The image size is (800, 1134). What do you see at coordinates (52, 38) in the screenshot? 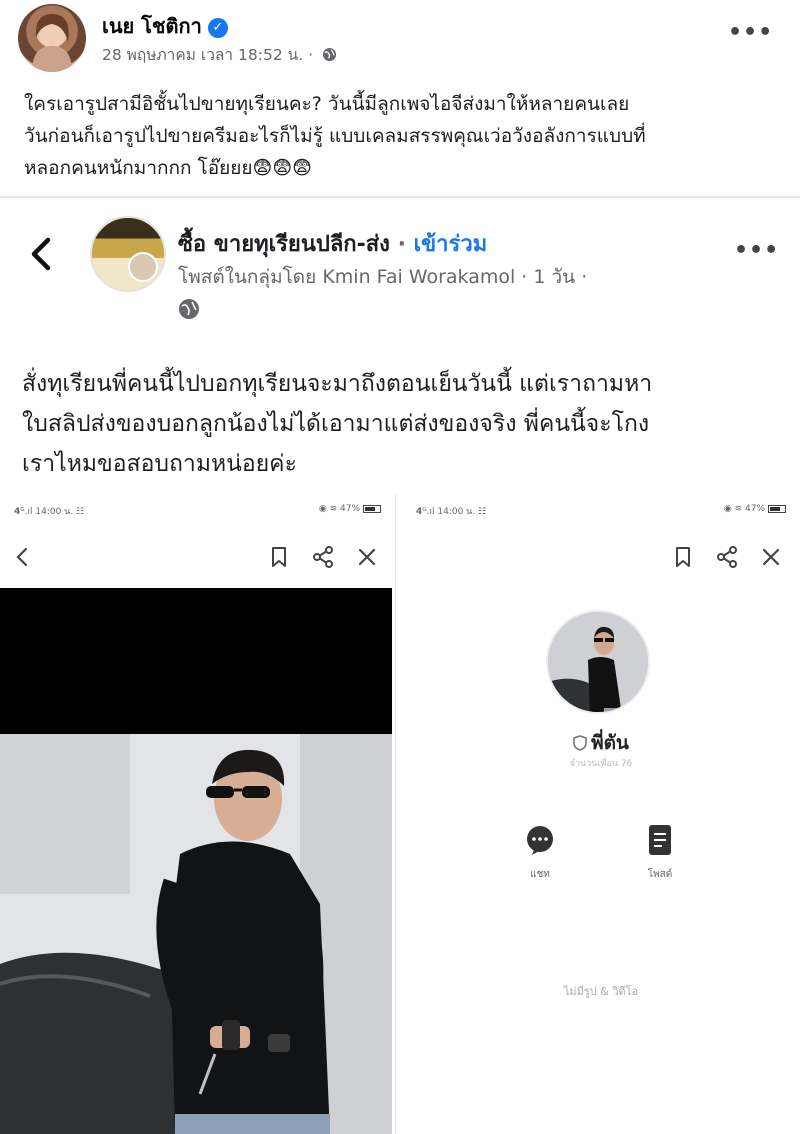
I see `author-avatar` at bounding box center [52, 38].